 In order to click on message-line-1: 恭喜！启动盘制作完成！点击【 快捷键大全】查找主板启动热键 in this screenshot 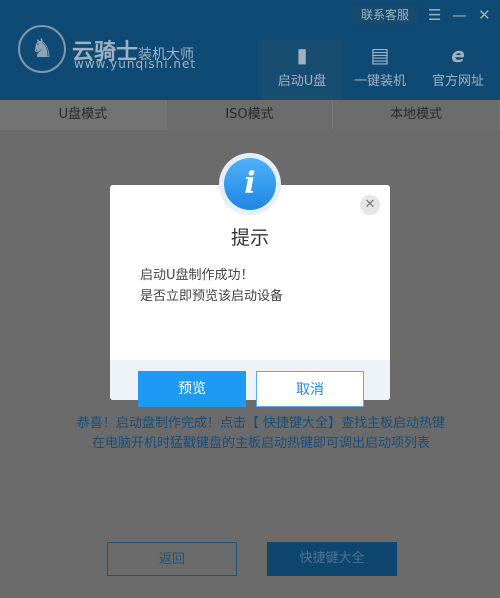, I will do `click(261, 423)`.